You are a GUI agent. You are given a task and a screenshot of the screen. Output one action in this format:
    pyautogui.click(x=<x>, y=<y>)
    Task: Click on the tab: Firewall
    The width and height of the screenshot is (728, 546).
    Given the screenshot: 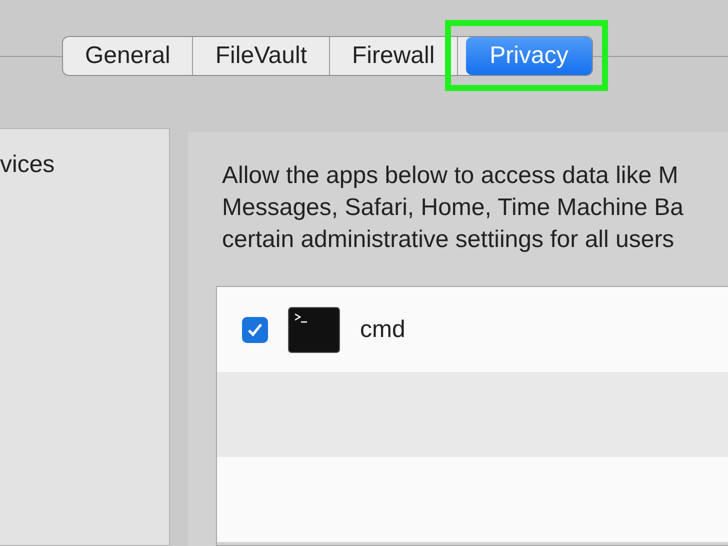 What is the action you would take?
    pyautogui.click(x=394, y=56)
    